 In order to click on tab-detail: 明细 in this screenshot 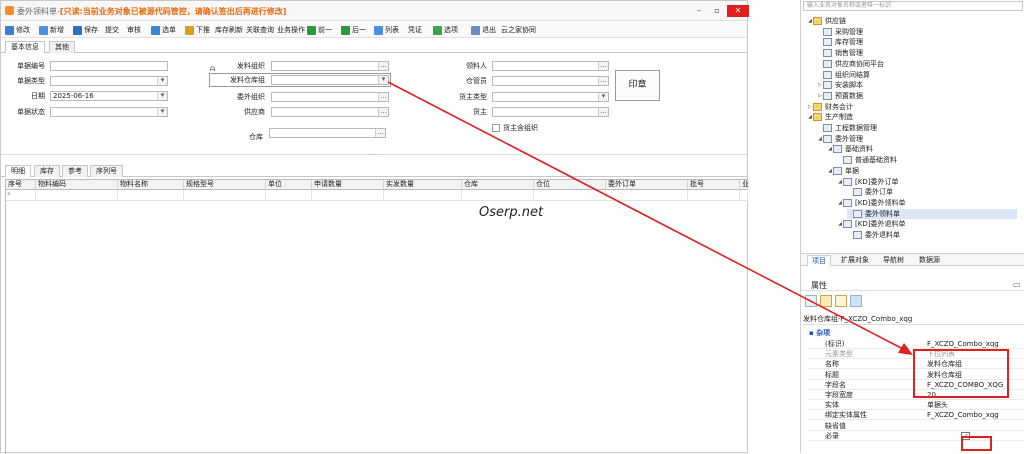, I will do `click(18, 171)`.